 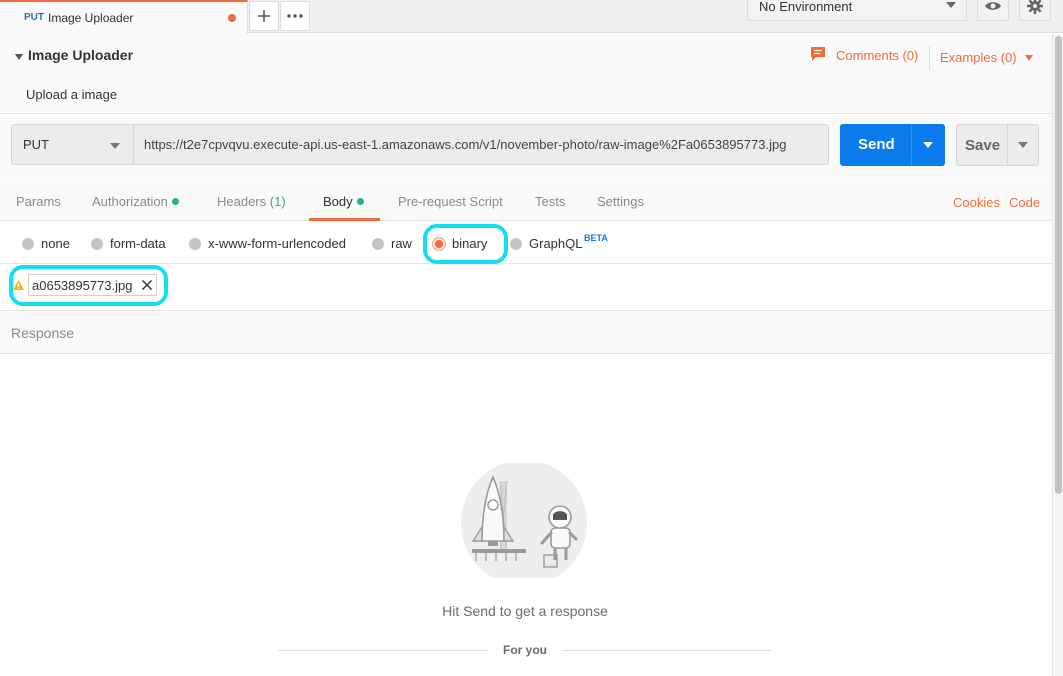 What do you see at coordinates (1007, 145) in the screenshot?
I see `save-divider` at bounding box center [1007, 145].